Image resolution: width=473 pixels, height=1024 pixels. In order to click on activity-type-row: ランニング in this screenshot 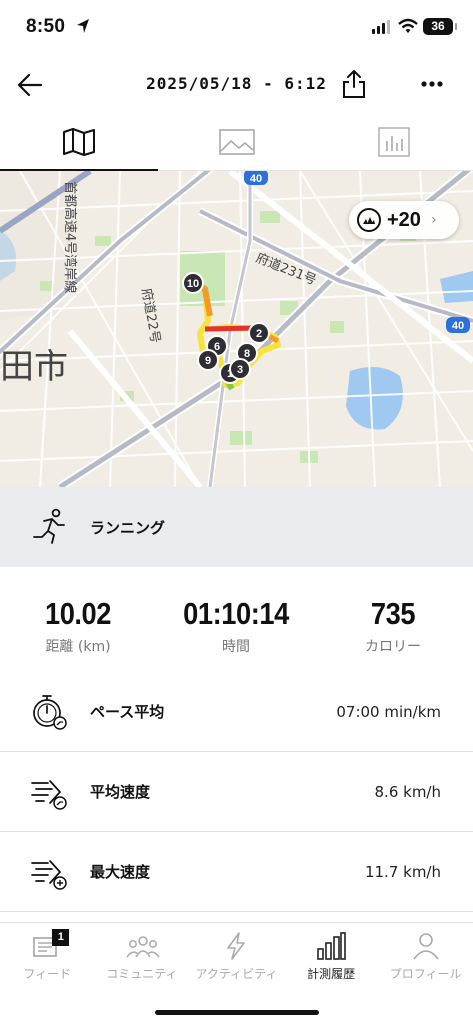, I will do `click(236, 527)`.